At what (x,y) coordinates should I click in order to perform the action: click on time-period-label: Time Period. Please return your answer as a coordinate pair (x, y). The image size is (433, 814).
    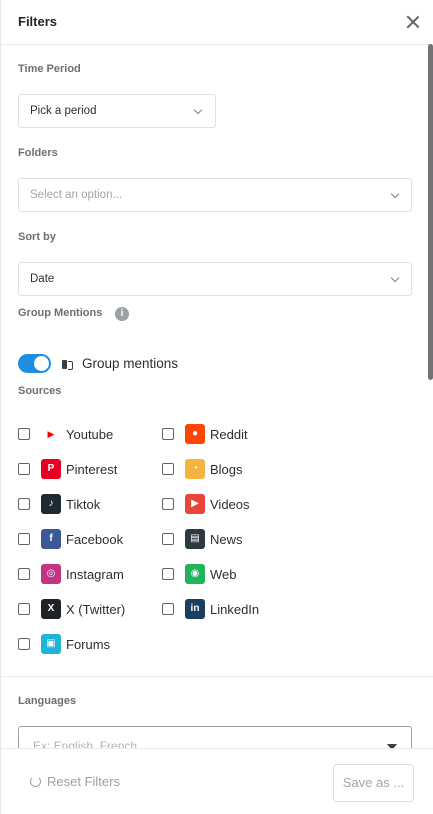
    Looking at the image, I should click on (49, 69).